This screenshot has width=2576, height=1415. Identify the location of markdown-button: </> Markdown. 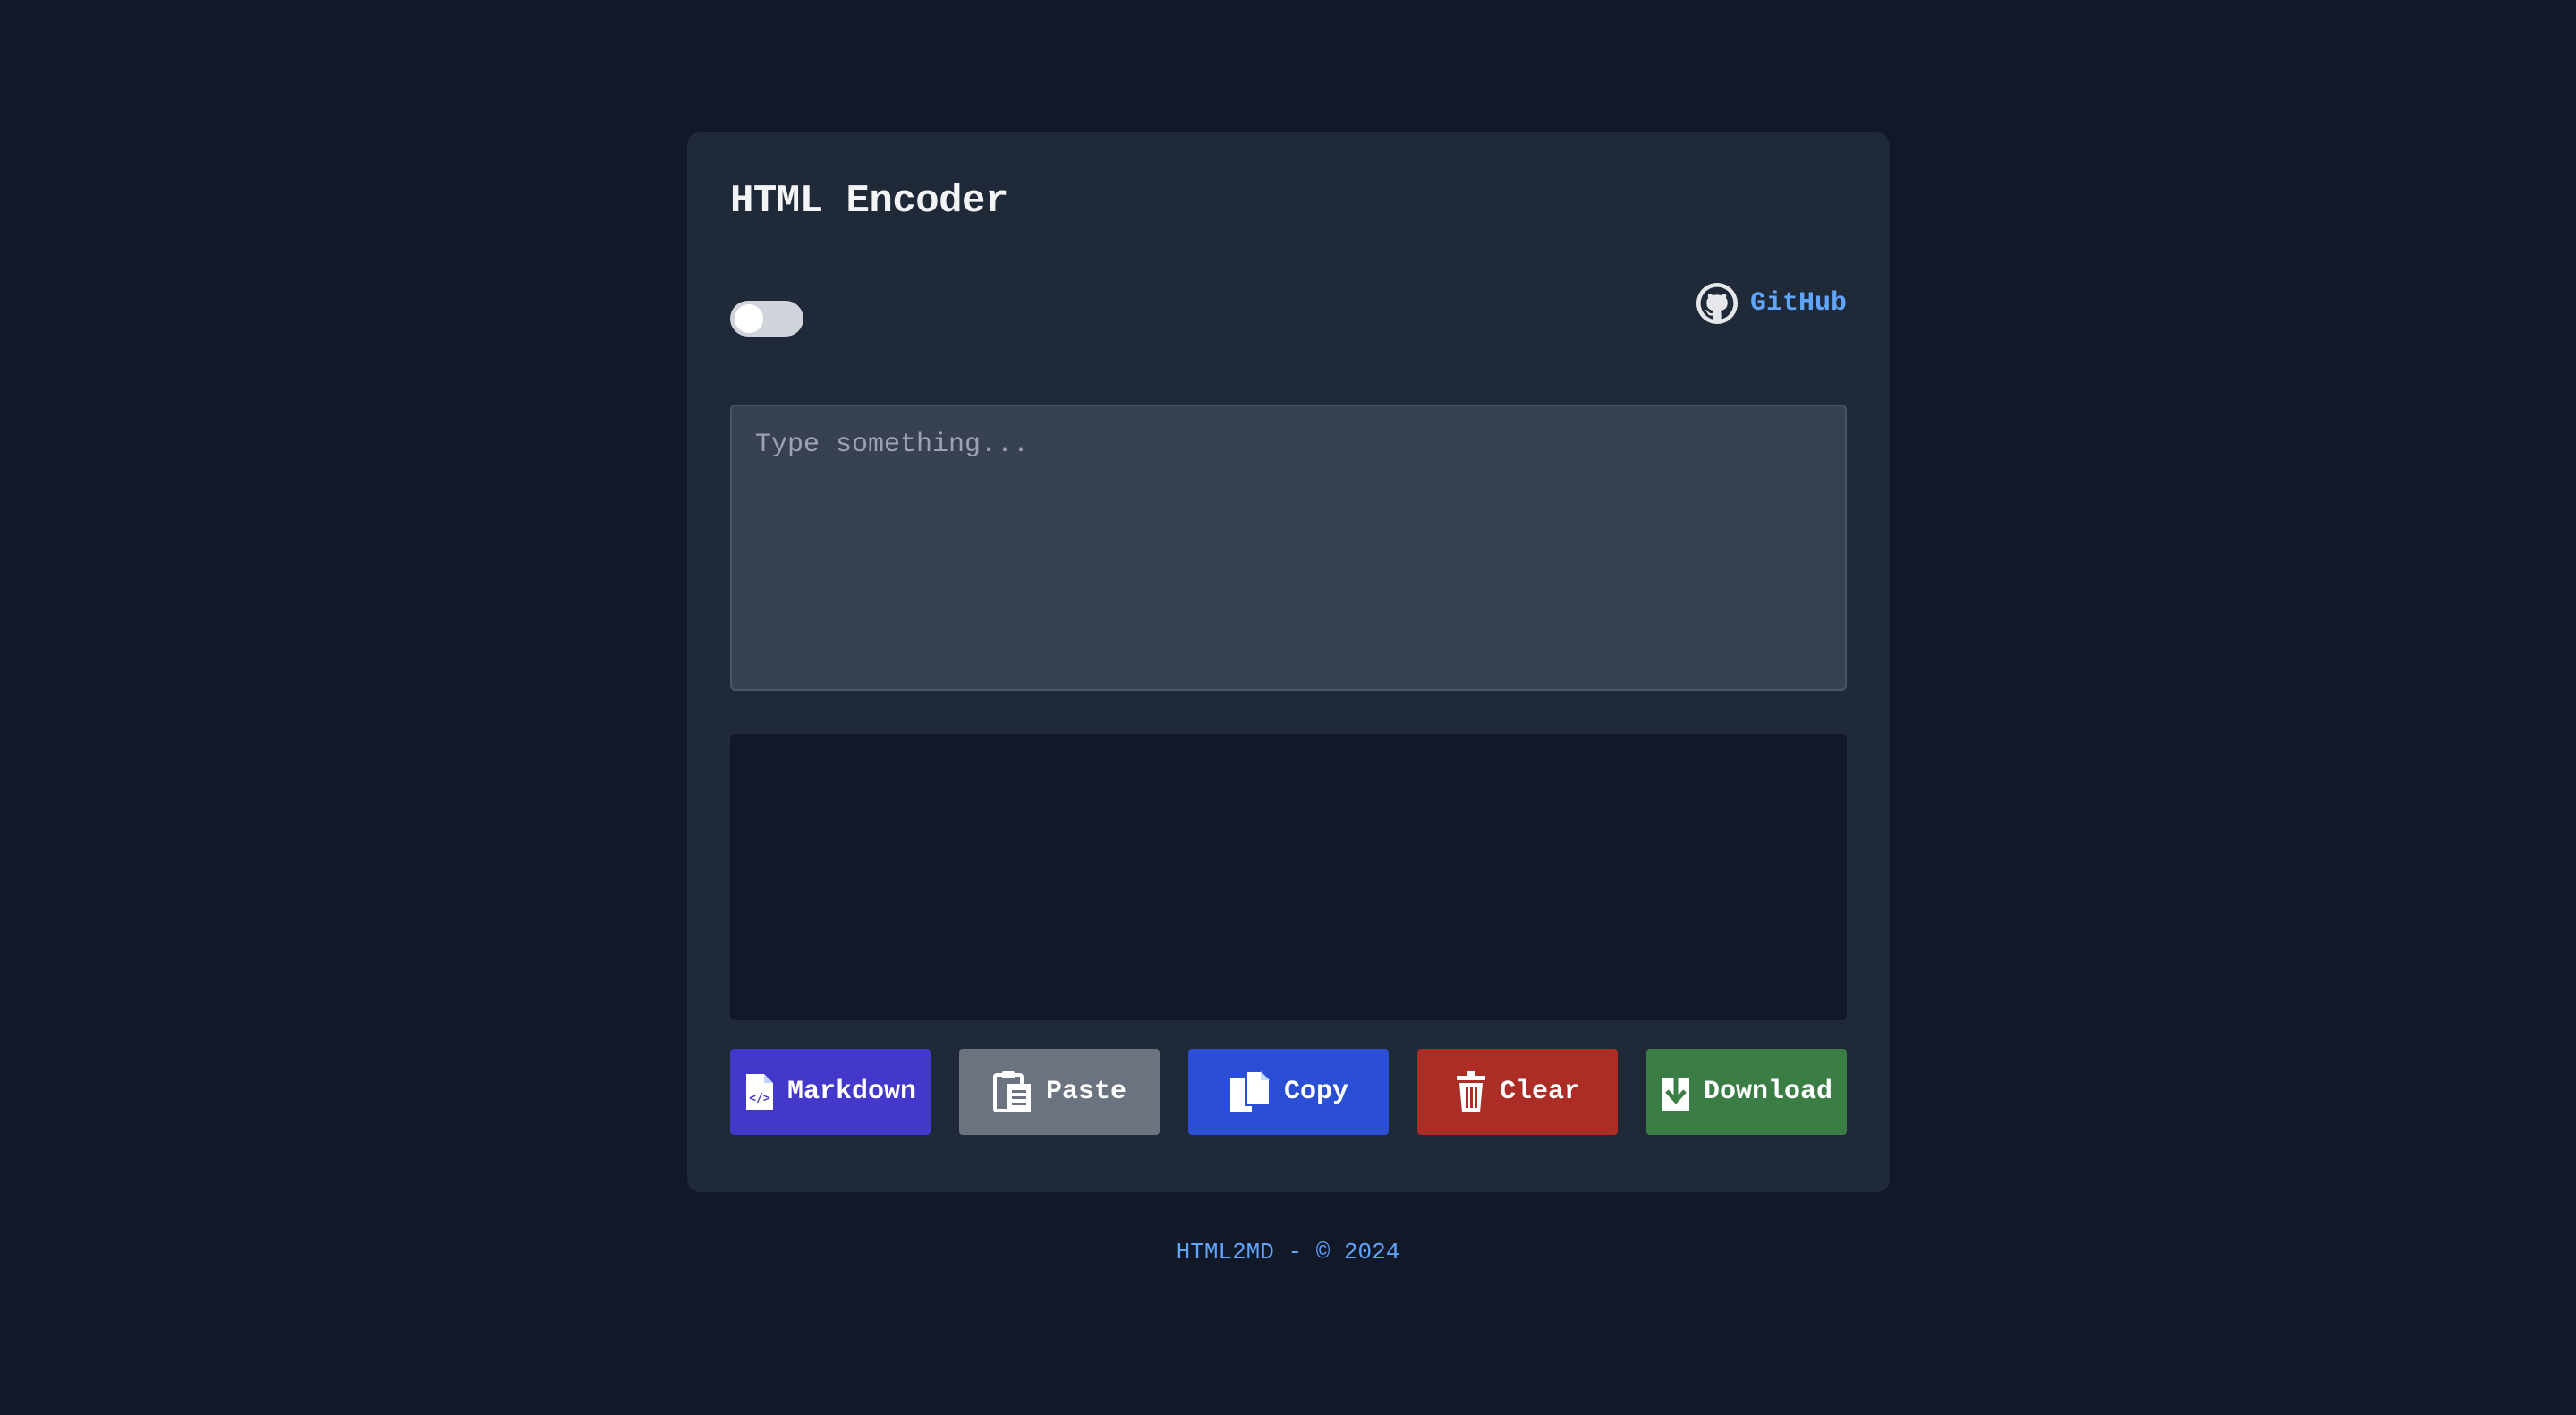
(830, 1092).